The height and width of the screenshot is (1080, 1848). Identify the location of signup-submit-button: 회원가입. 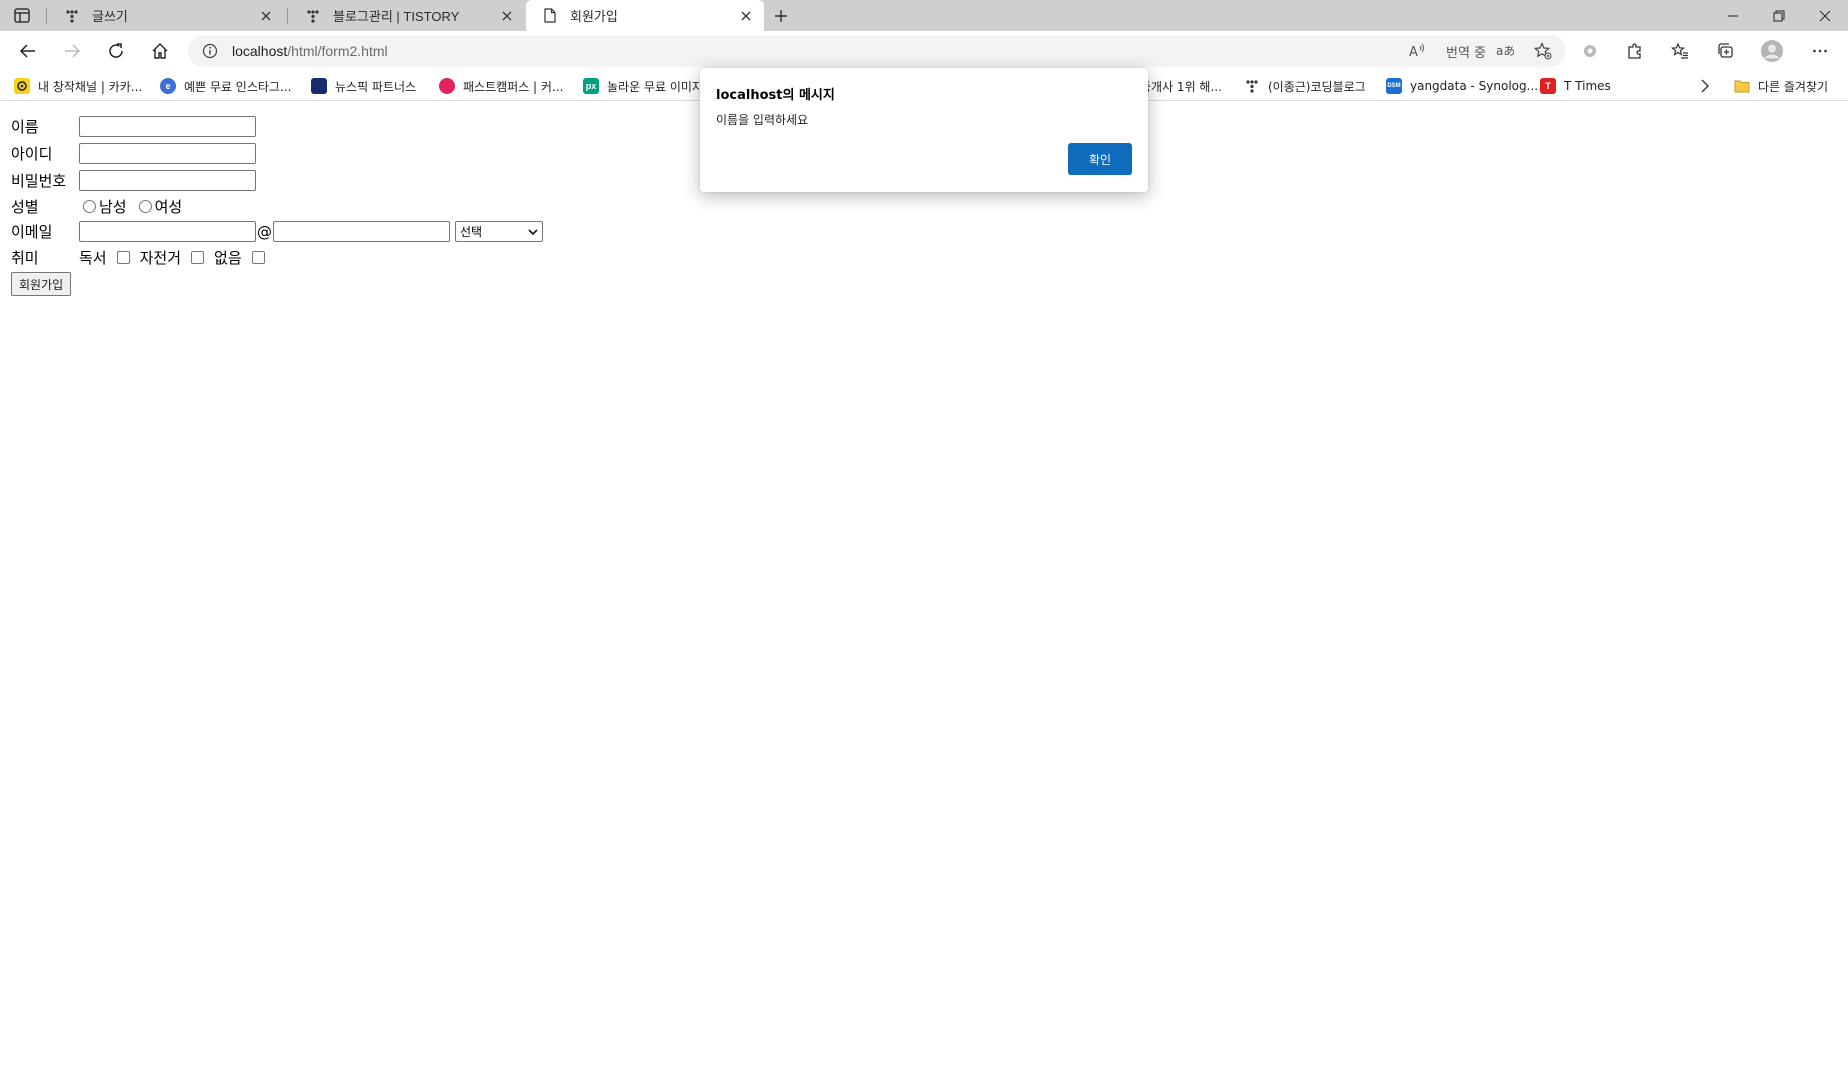
(41, 284).